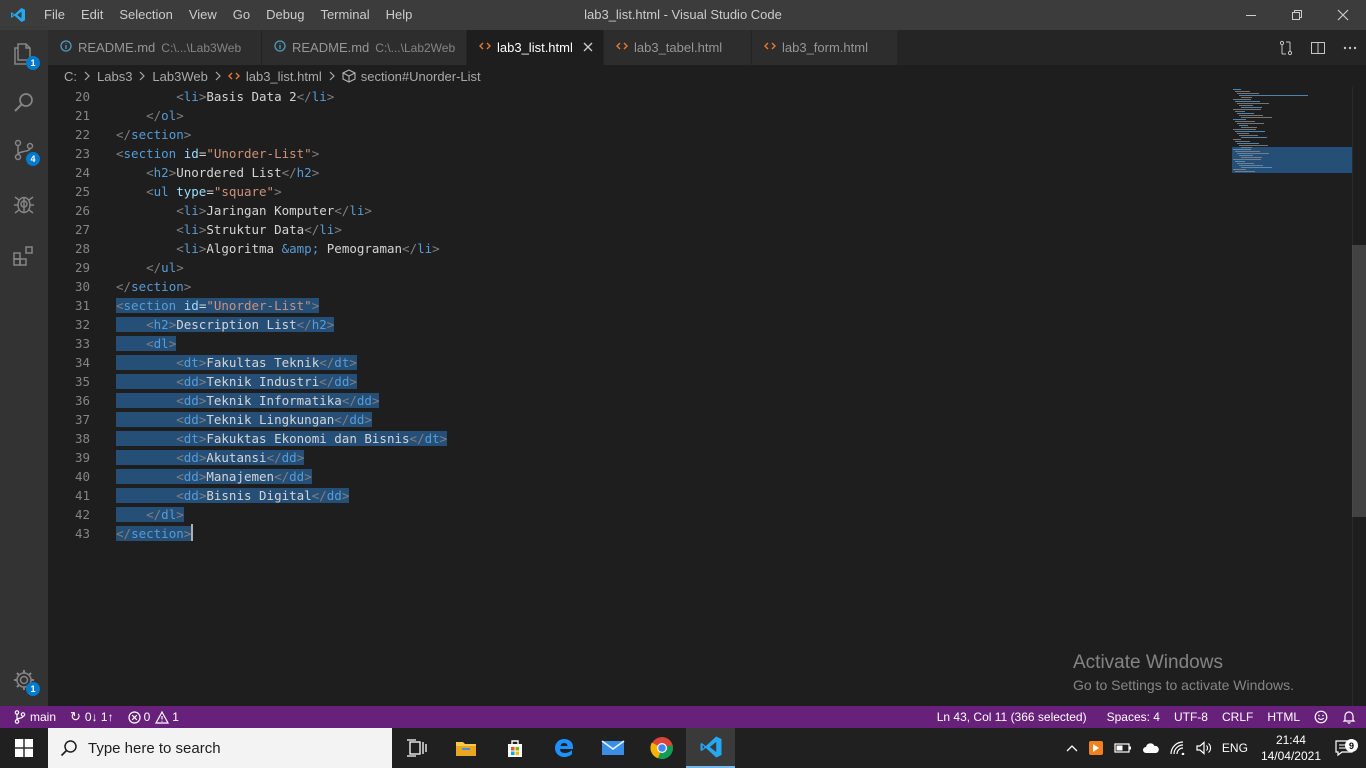 Image resolution: width=1366 pixels, height=768 pixels. Describe the element at coordinates (241, 15) in the screenshot. I see `menu-go: Go` at that location.